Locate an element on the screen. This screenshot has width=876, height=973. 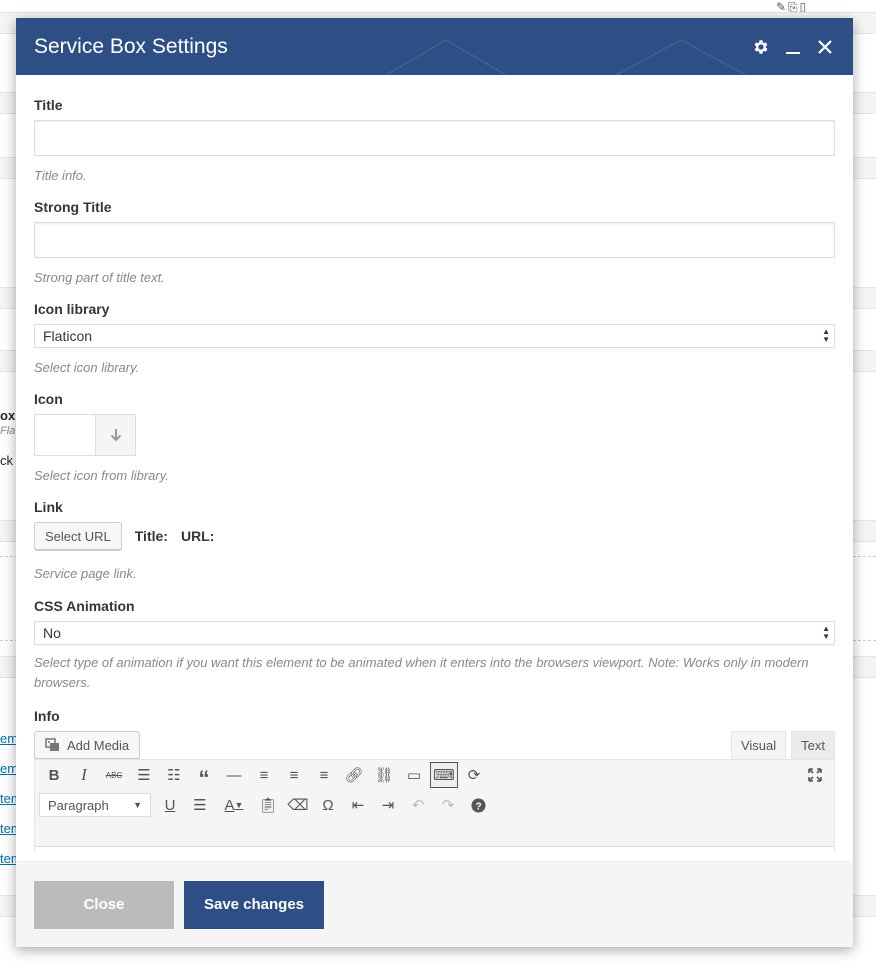
strong-title-input is located at coordinates (434, 240).